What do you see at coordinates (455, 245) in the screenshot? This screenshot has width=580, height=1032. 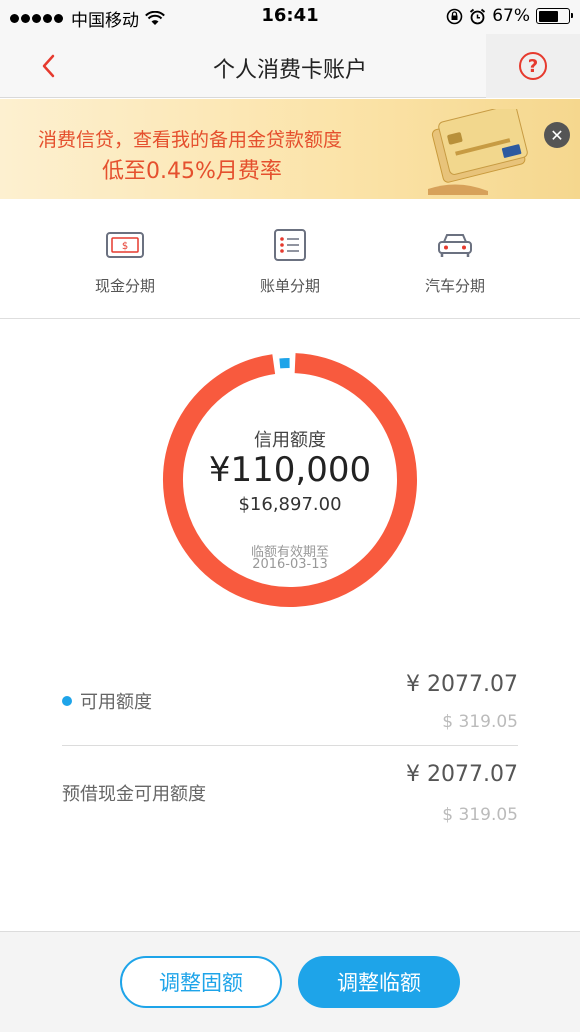 I see `car-icon` at bounding box center [455, 245].